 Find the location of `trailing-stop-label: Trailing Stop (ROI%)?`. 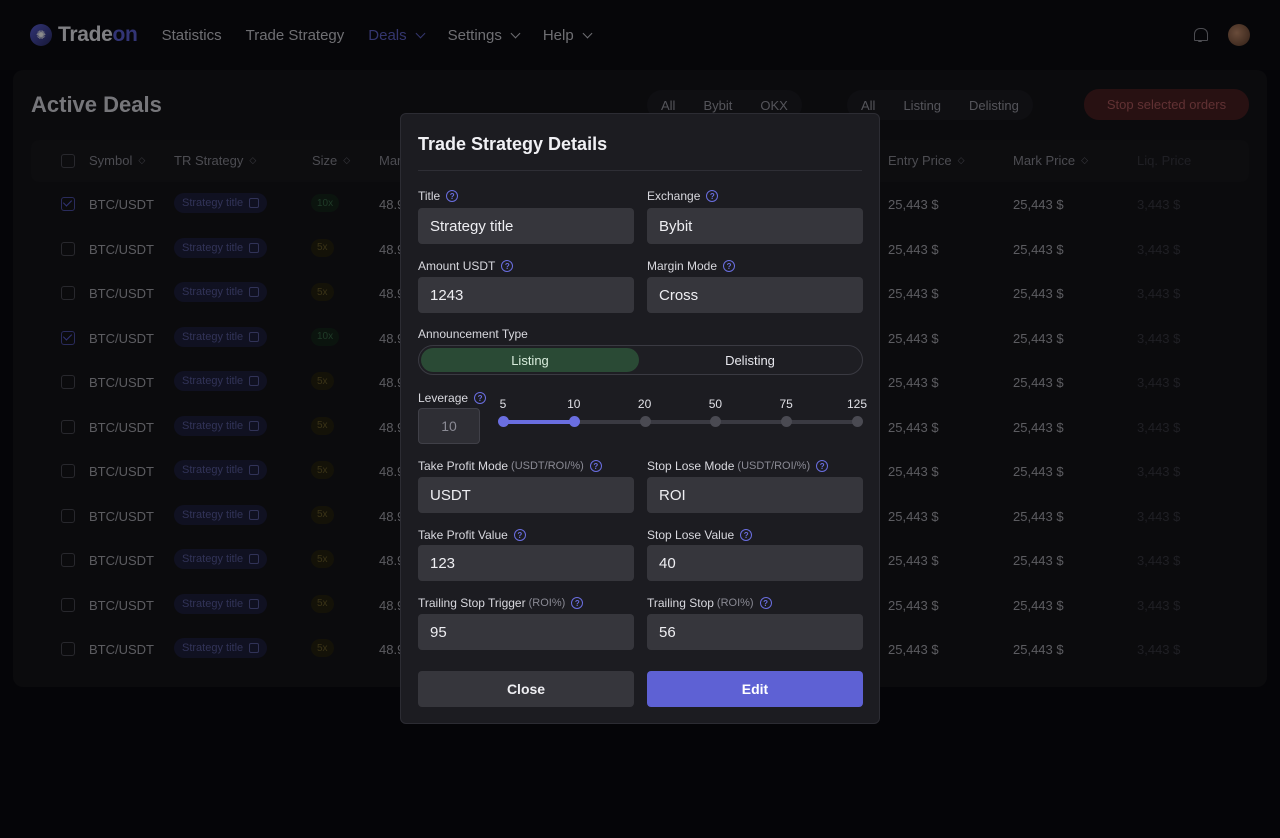

trailing-stop-label: Trailing Stop (ROI%)? is located at coordinates (709, 603).